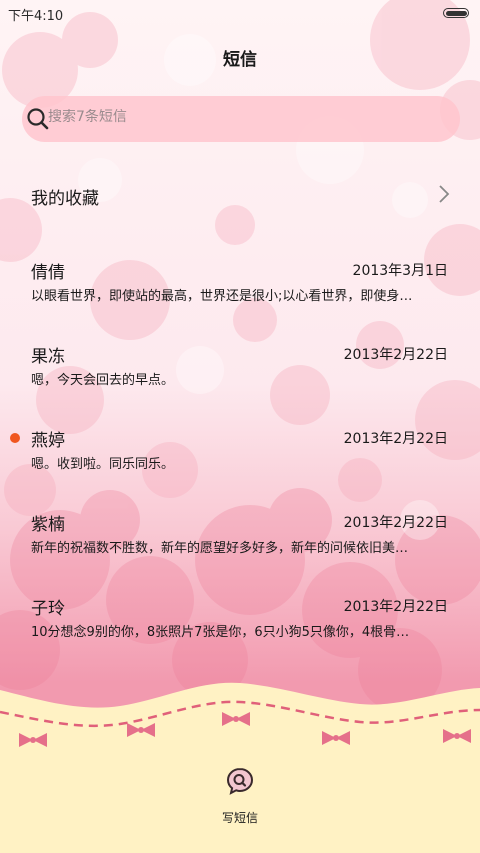 The width and height of the screenshot is (480, 853). I want to click on favorites-label: 我的收藏, so click(65, 199).